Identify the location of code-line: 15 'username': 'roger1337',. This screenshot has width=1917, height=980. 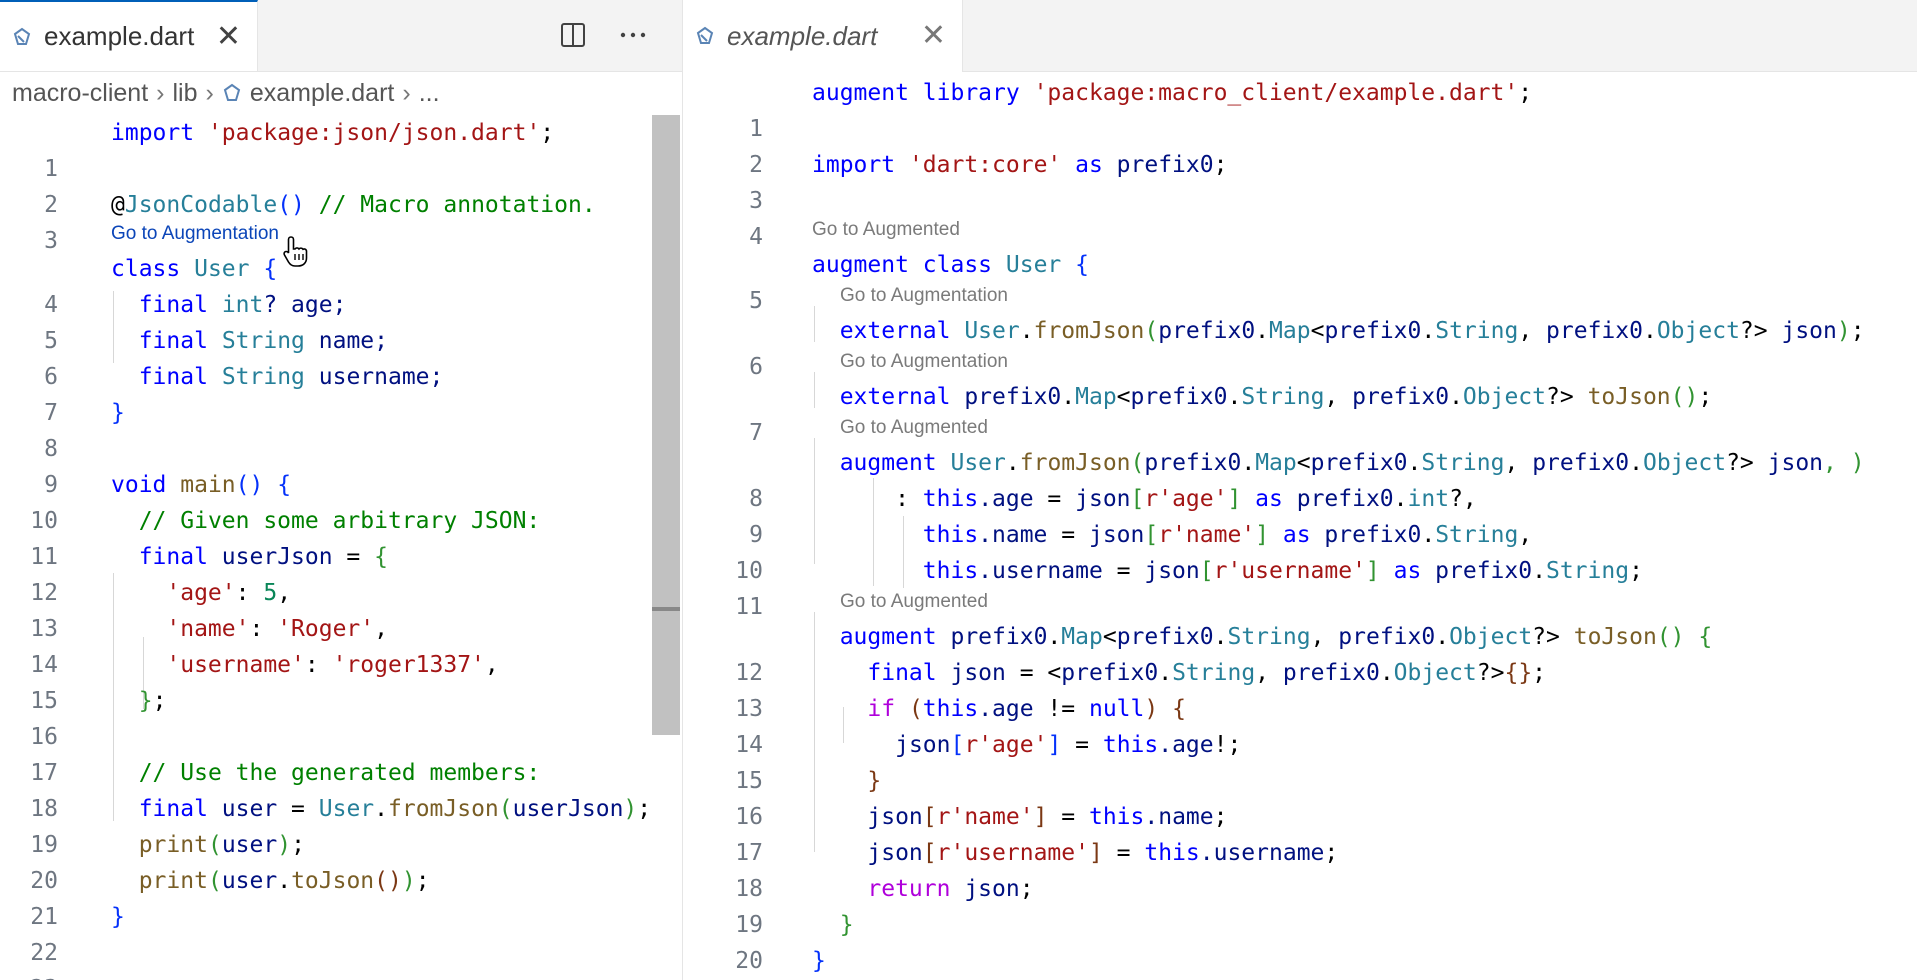
(341, 680).